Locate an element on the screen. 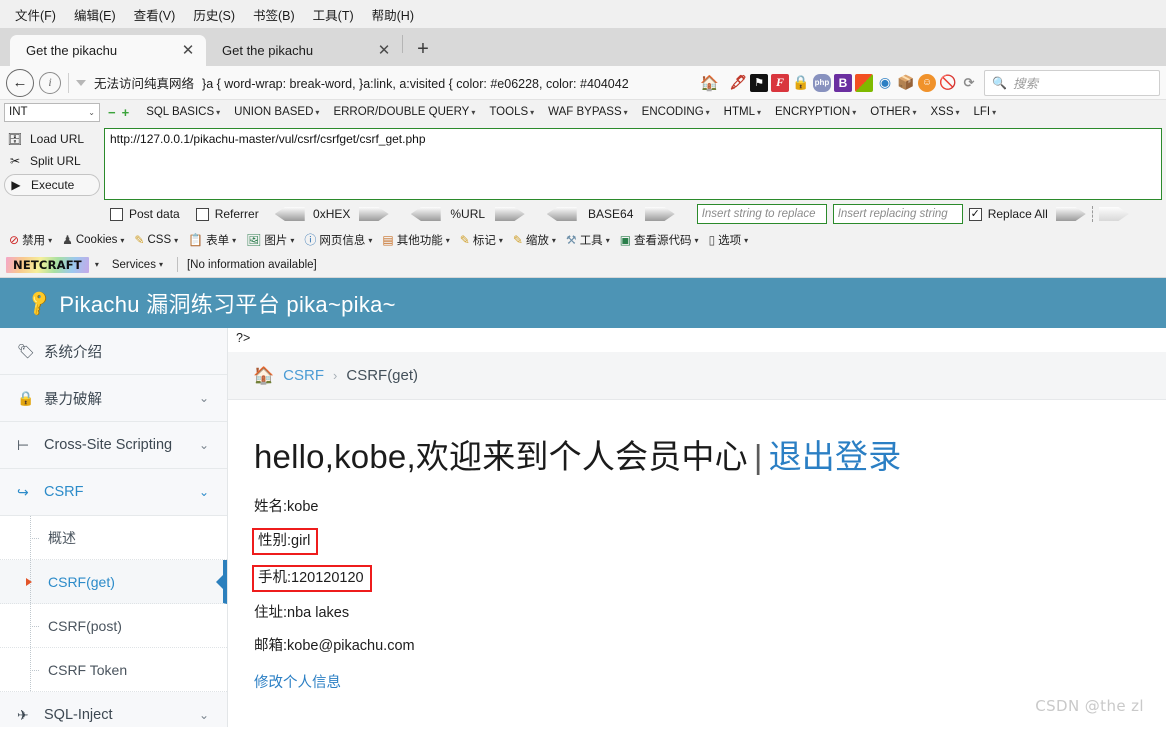  tree-dash is located at coordinates (34, 670).